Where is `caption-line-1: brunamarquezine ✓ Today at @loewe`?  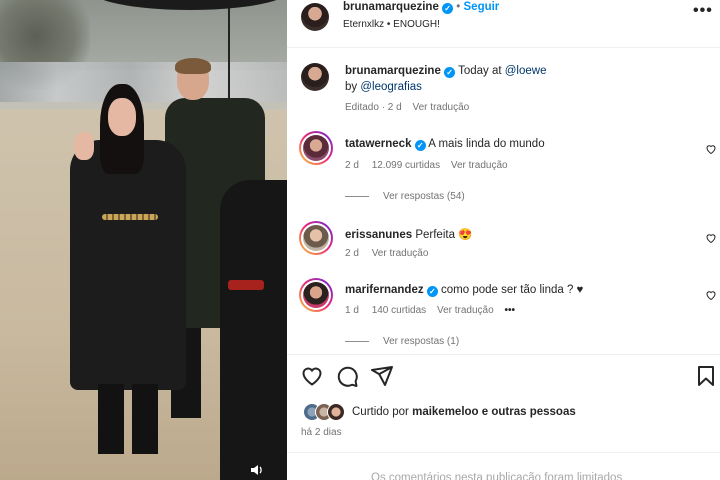
caption-line-1: brunamarquezine ✓ Today at @loewe is located at coordinates (445, 71).